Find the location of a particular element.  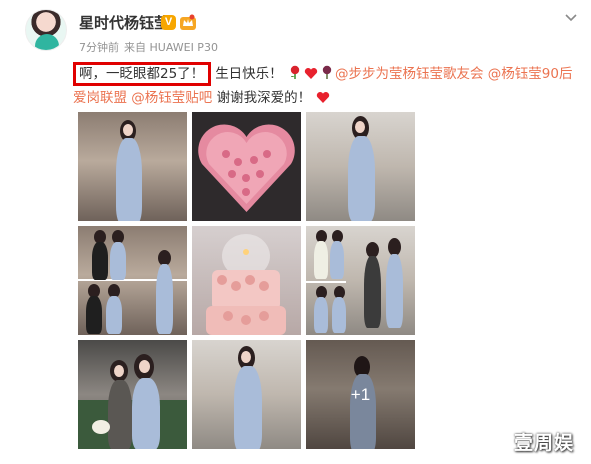

photo-woman-hallway: +1 is located at coordinates (360, 394).